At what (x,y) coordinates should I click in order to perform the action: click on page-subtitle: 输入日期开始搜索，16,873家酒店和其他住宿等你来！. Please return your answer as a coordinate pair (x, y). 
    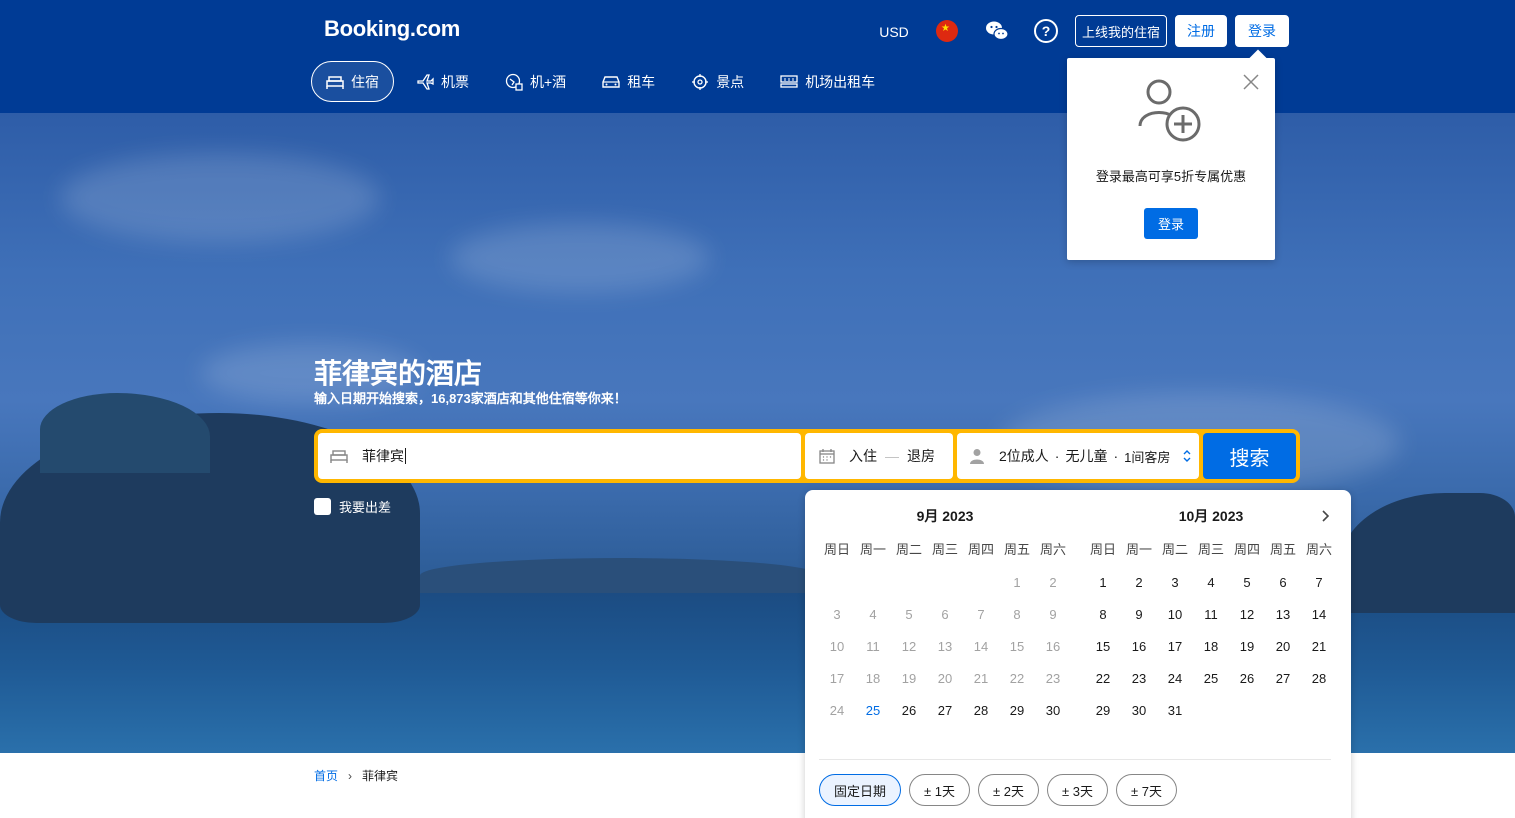
    Looking at the image, I should click on (470, 398).